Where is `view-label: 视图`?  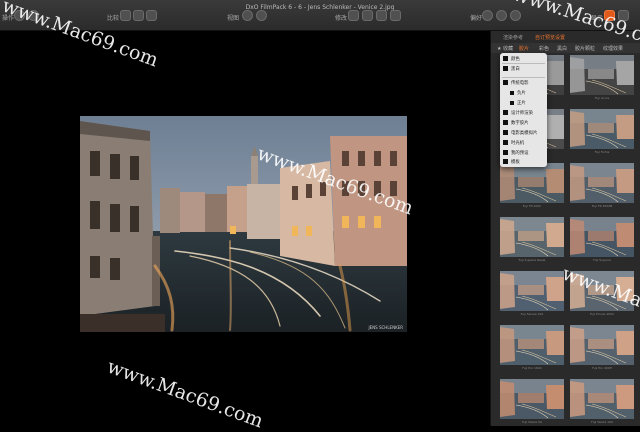
view-label: 视图 is located at coordinates (233, 18).